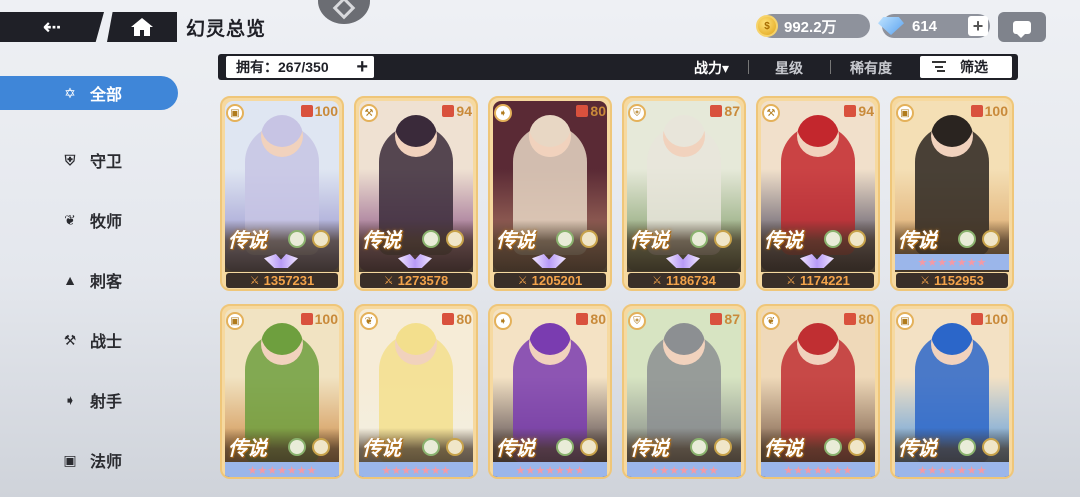 The image size is (1080, 497). I want to click on sidebar-item-all: ✡ 全部, so click(89, 93).